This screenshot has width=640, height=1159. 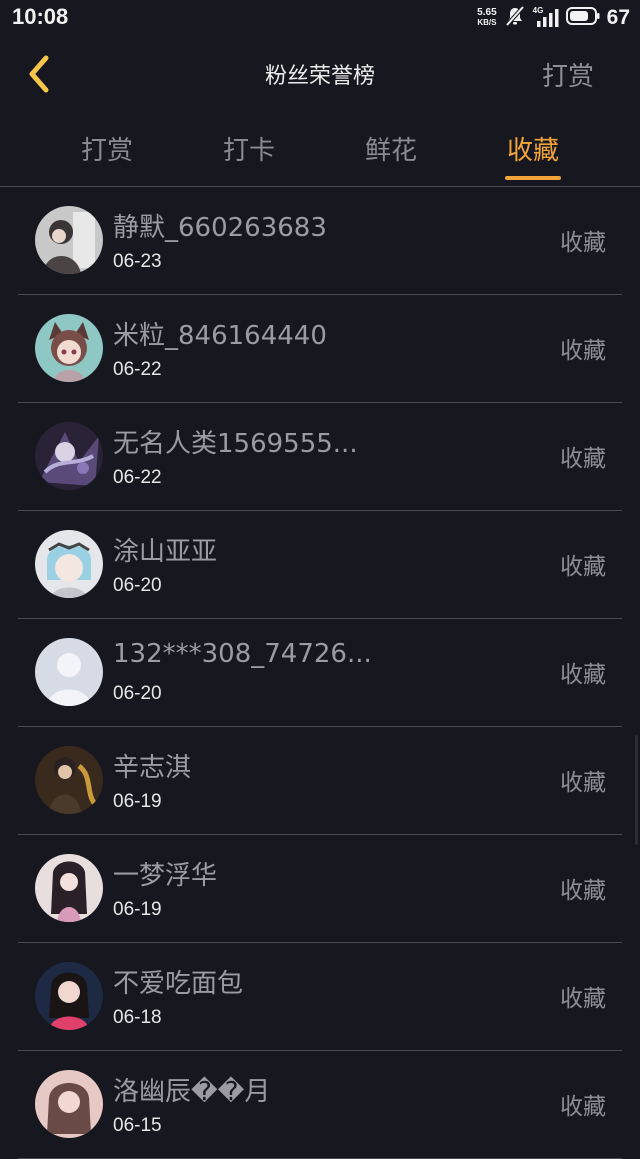 I want to click on status-time: 10:08, so click(x=40, y=16).